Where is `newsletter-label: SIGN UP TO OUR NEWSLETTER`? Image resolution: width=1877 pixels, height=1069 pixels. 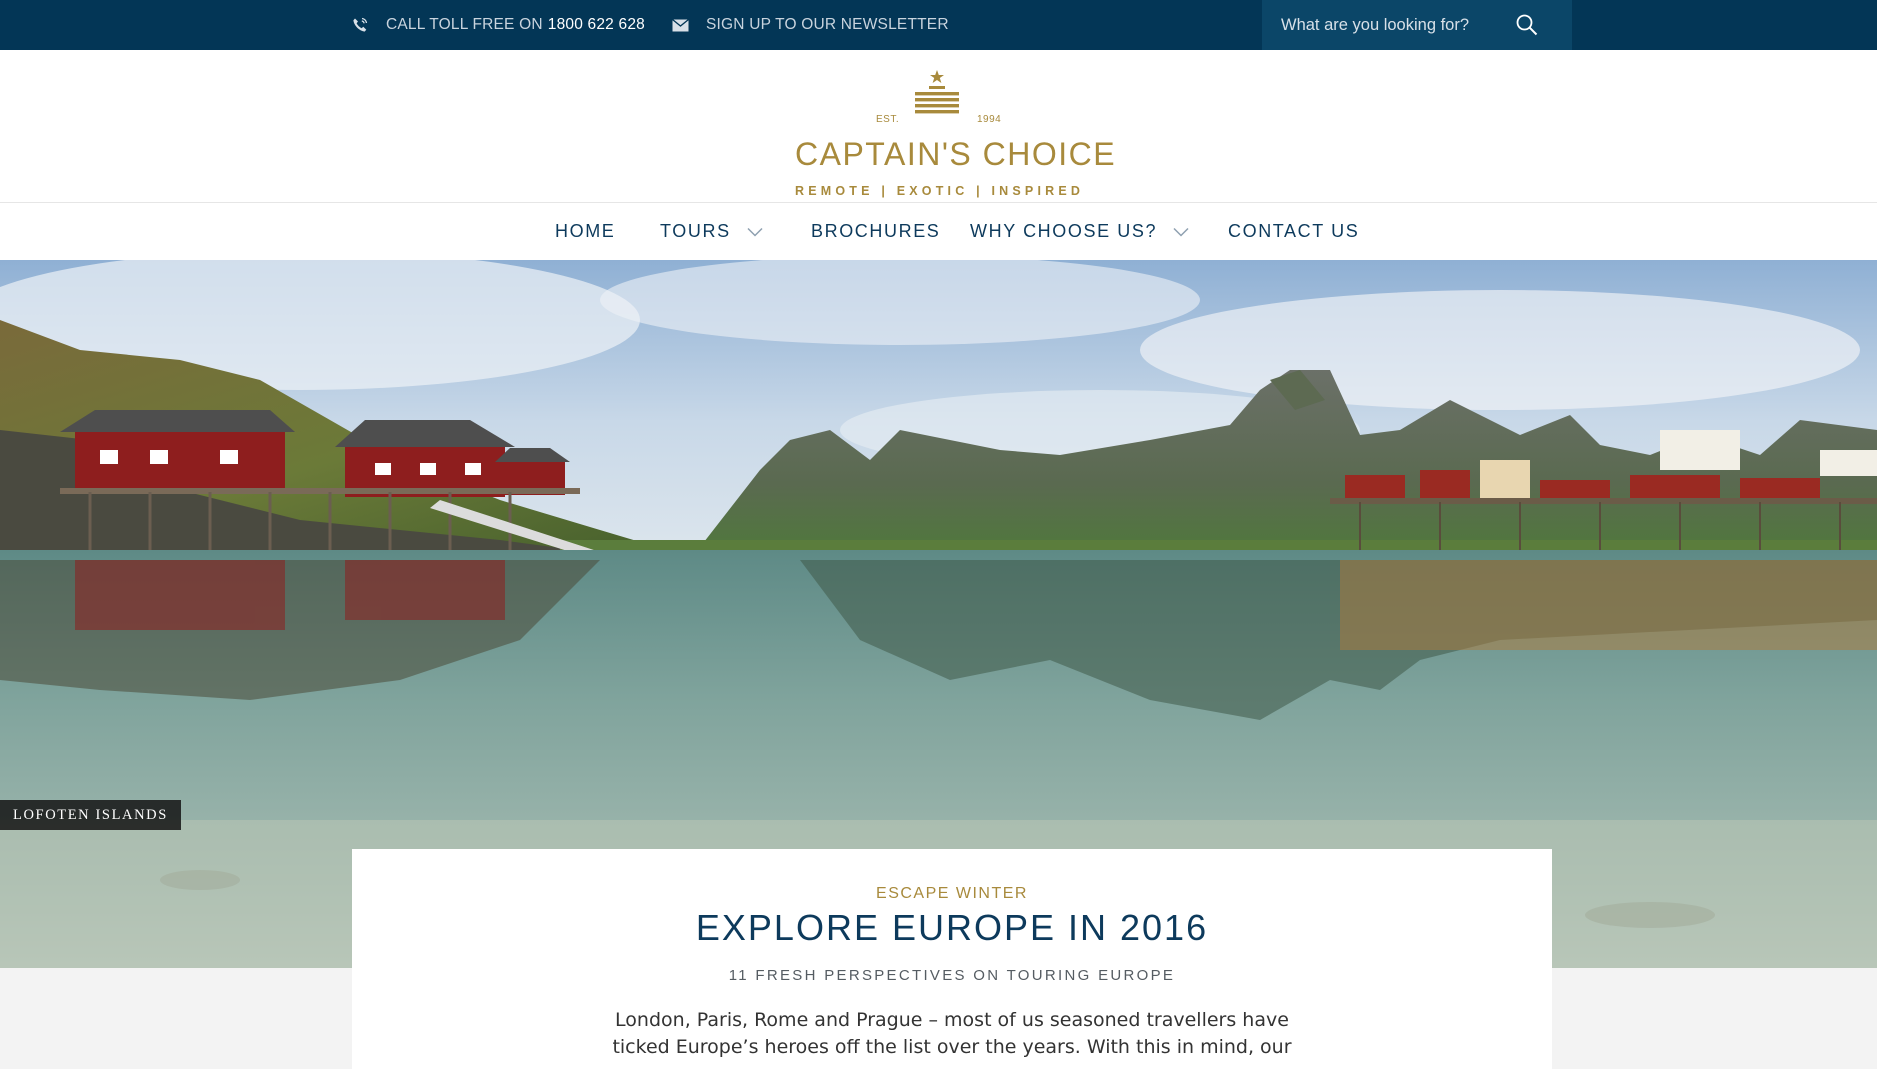
newsletter-label: SIGN UP TO OUR NEWSLETTER is located at coordinates (827, 24).